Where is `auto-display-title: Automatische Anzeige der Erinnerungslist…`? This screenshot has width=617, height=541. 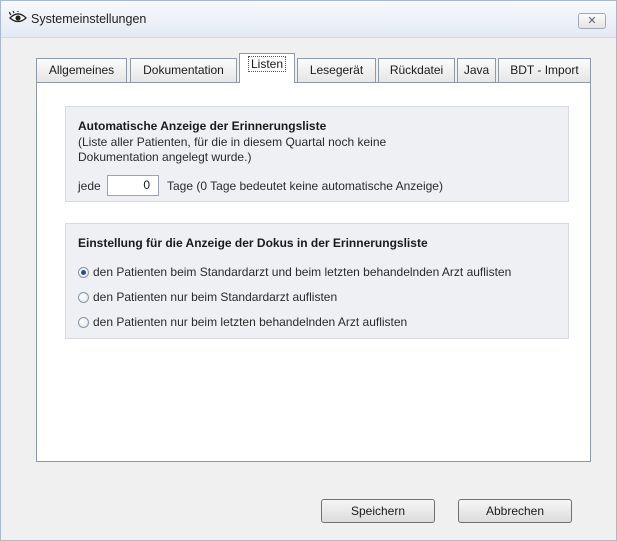 auto-display-title: Automatische Anzeige der Erinnerungslist… is located at coordinates (202, 126).